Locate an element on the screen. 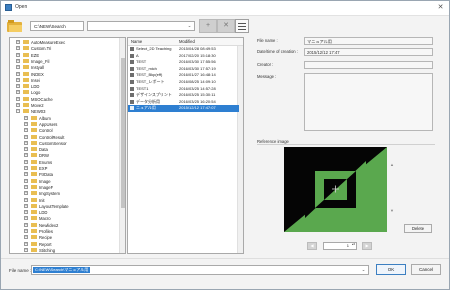 The width and height of the screenshot is (450, 290). next-image-button: ▶ is located at coordinates (367, 246).